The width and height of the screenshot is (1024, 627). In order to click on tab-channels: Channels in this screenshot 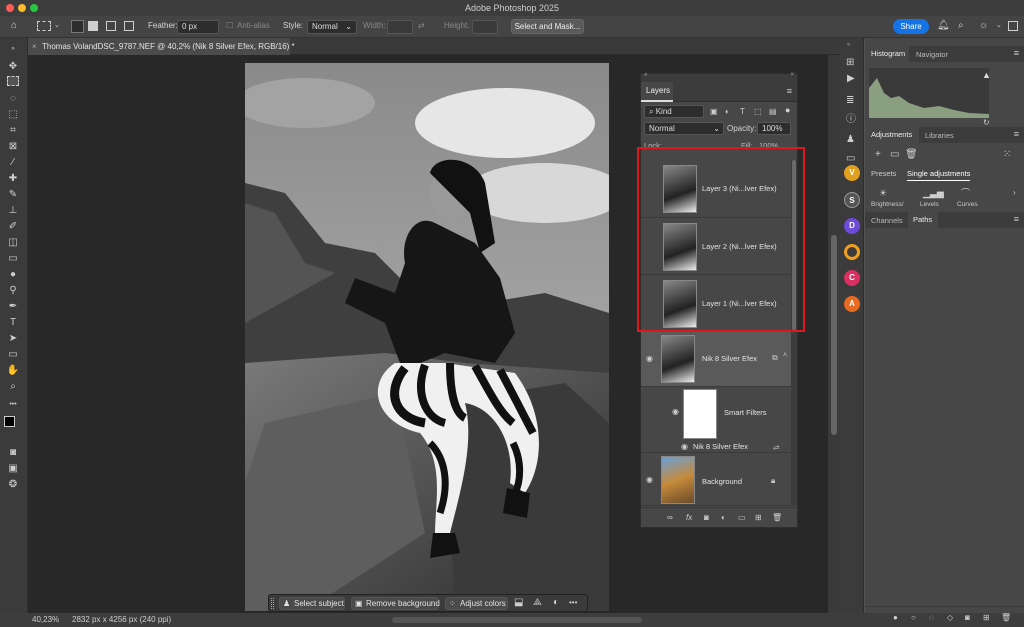, I will do `click(887, 220)`.